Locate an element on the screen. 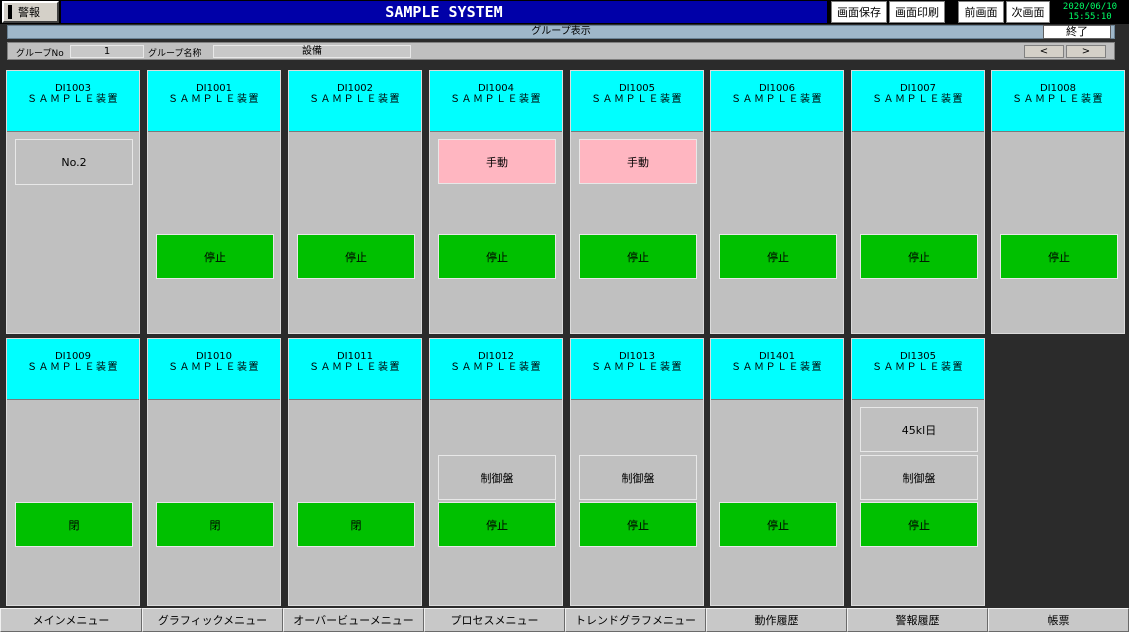 Image resolution: width=1129 pixels, height=632 pixels. alarm-label: 警報 is located at coordinates (29, 12).